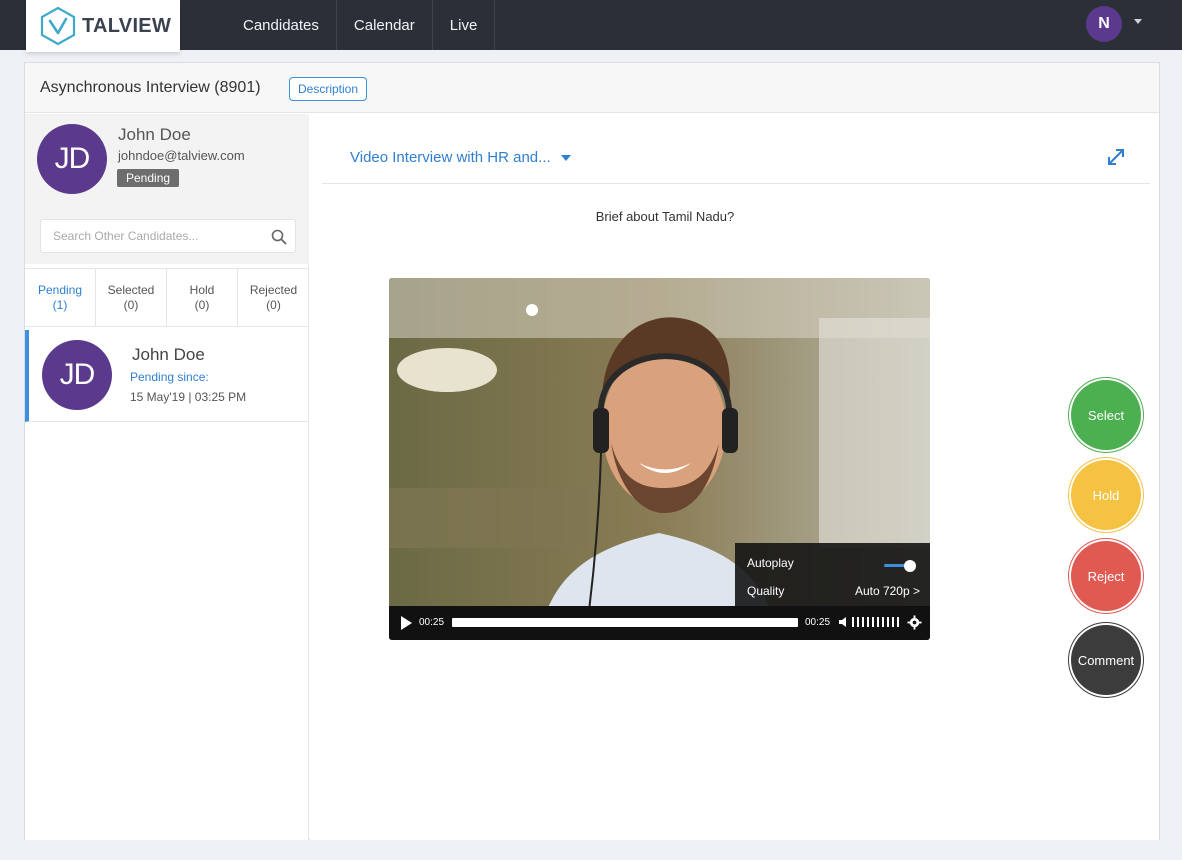 This screenshot has width=1182, height=860. What do you see at coordinates (591, 26) in the screenshot?
I see `top-navbar: TALVIEW Candidates Calendar Live N` at bounding box center [591, 26].